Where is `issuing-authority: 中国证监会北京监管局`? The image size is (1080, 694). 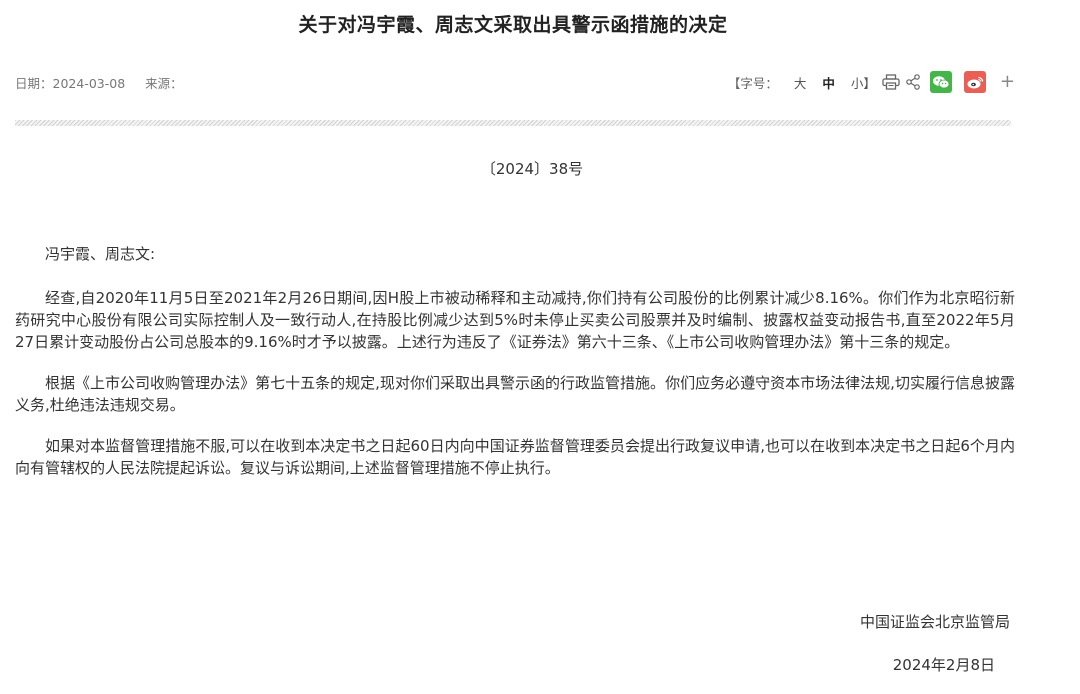
issuing-authority: 中国证监会北京监管局 is located at coordinates (934, 622).